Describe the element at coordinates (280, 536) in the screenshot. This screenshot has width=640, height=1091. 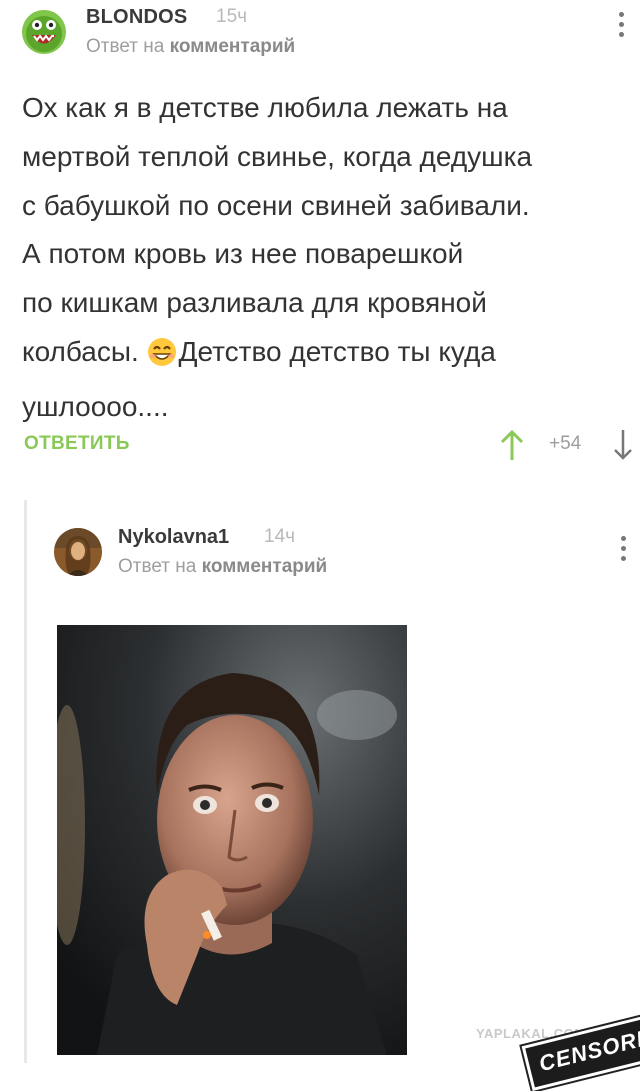
I see `comment-time: 14ч` at that location.